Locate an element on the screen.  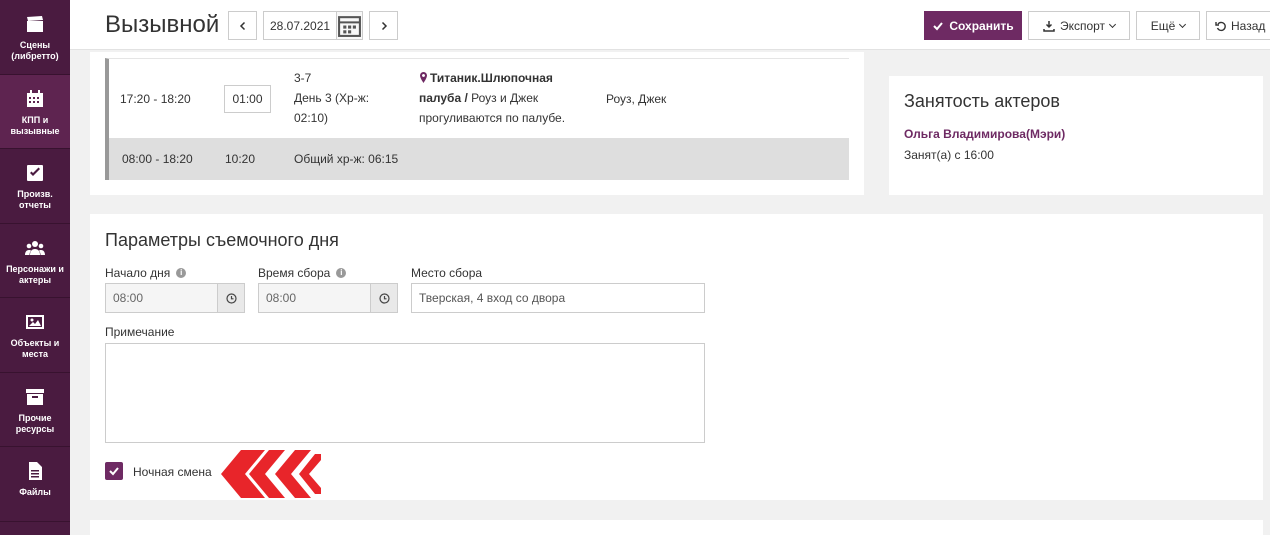
sidebar-item-locations: Объекты и места is located at coordinates (35, 335).